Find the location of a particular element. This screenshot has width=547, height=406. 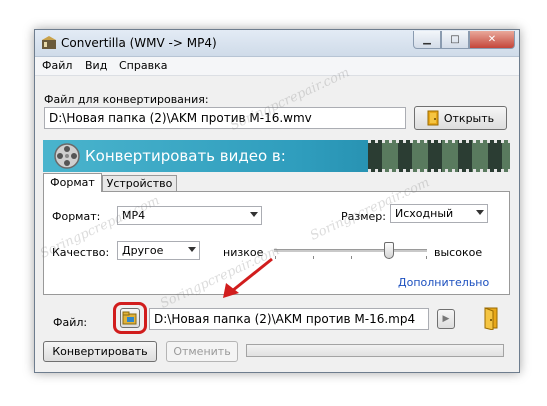

filmstrip-holes-top is located at coordinates (439, 141).